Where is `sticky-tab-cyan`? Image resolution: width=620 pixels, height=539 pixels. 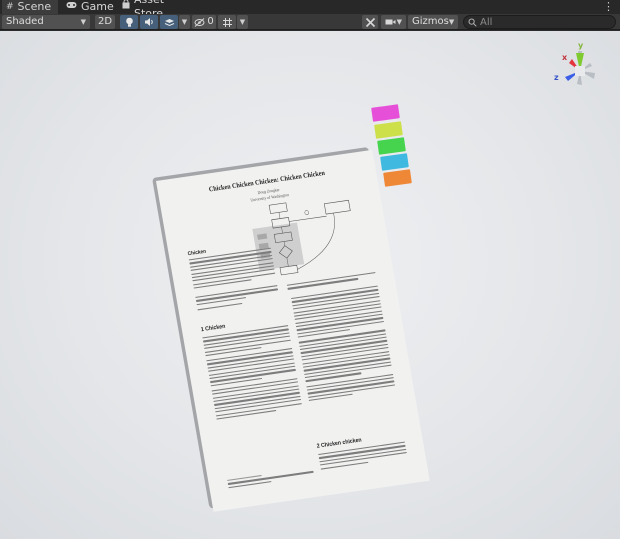 sticky-tab-cyan is located at coordinates (394, 162).